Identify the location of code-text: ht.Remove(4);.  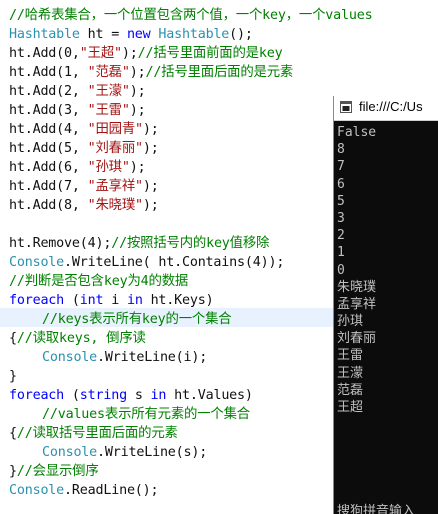
(60, 243).